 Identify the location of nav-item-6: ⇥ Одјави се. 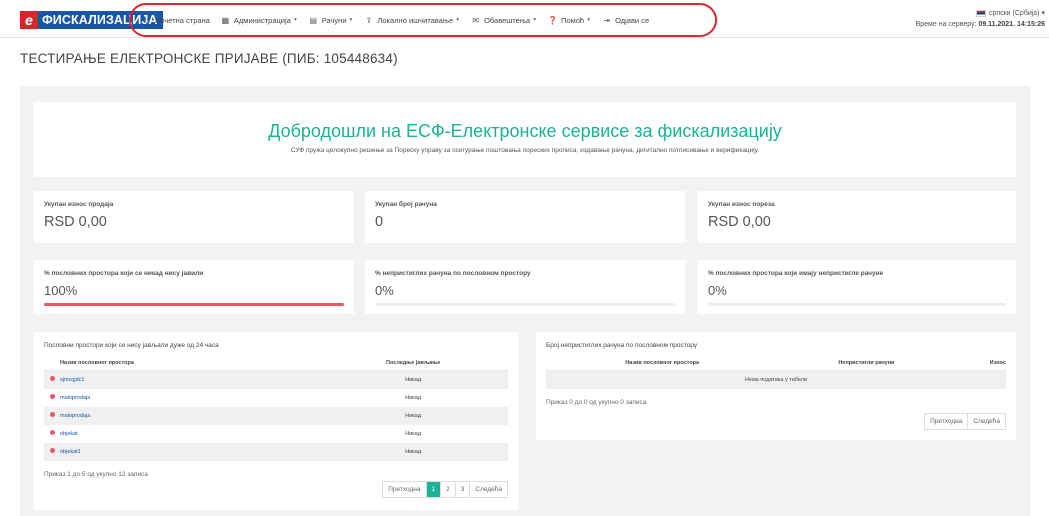
(631, 20).